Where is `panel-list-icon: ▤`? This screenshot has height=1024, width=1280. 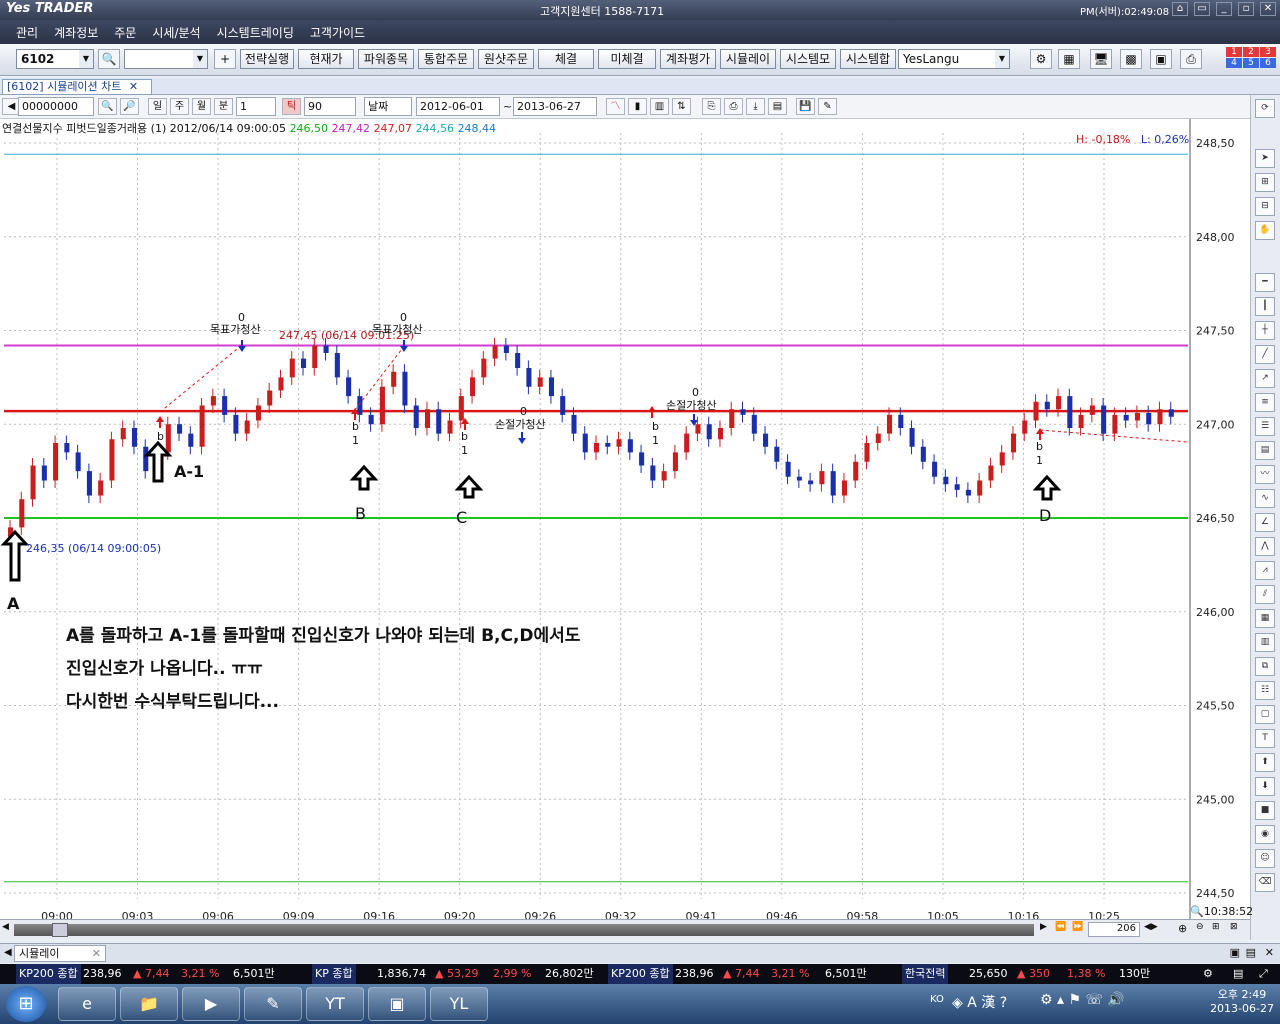 panel-list-icon: ▤ is located at coordinates (1251, 952).